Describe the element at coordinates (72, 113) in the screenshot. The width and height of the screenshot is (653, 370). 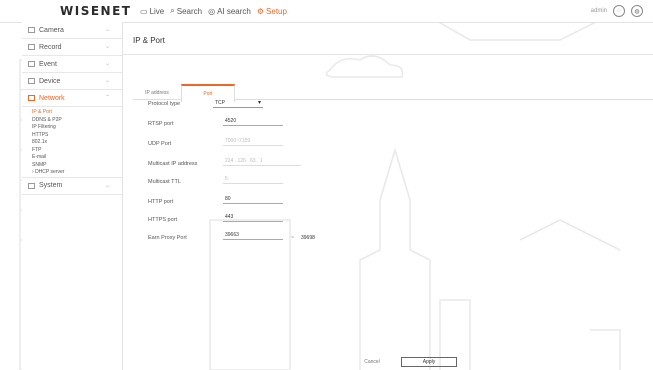
I see `sidebar-subitem-ip-port: IP & Port` at that location.